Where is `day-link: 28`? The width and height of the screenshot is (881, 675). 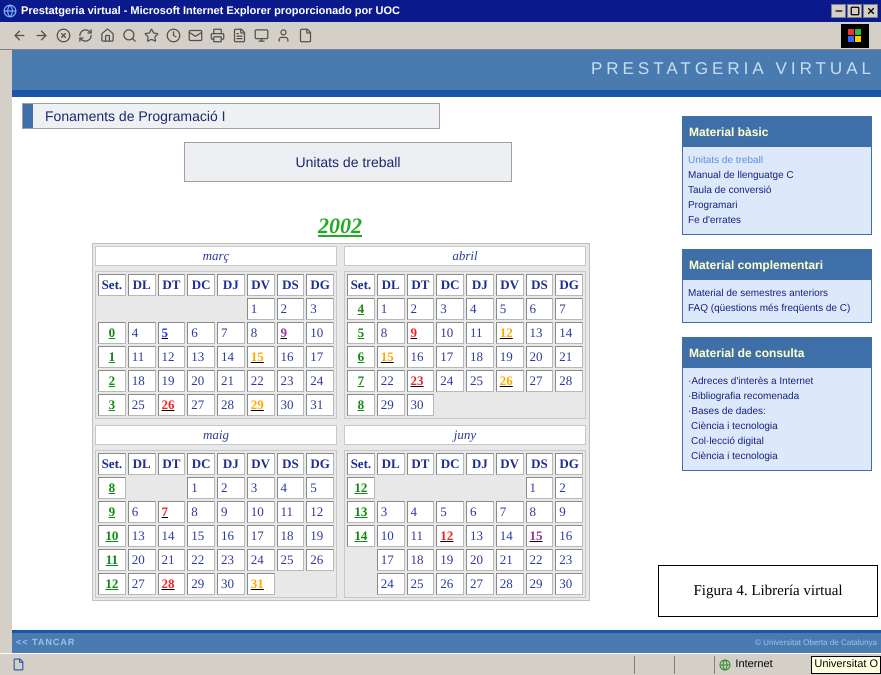
day-link: 28 is located at coordinates (172, 584).